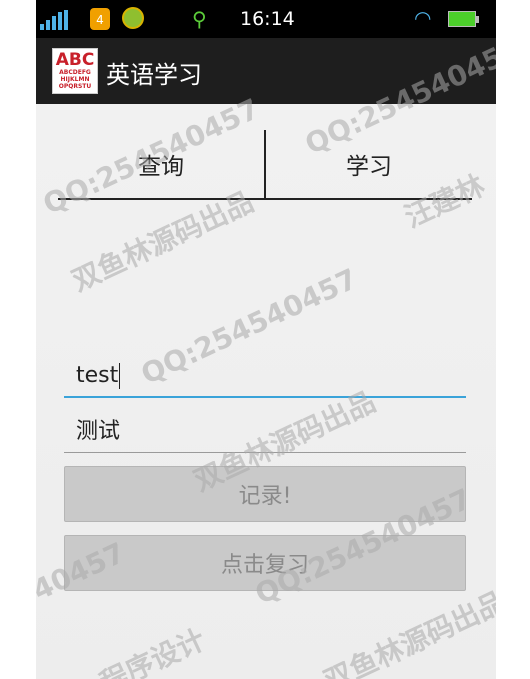  What do you see at coordinates (162, 164) in the screenshot?
I see `tab-query: 查询` at bounding box center [162, 164].